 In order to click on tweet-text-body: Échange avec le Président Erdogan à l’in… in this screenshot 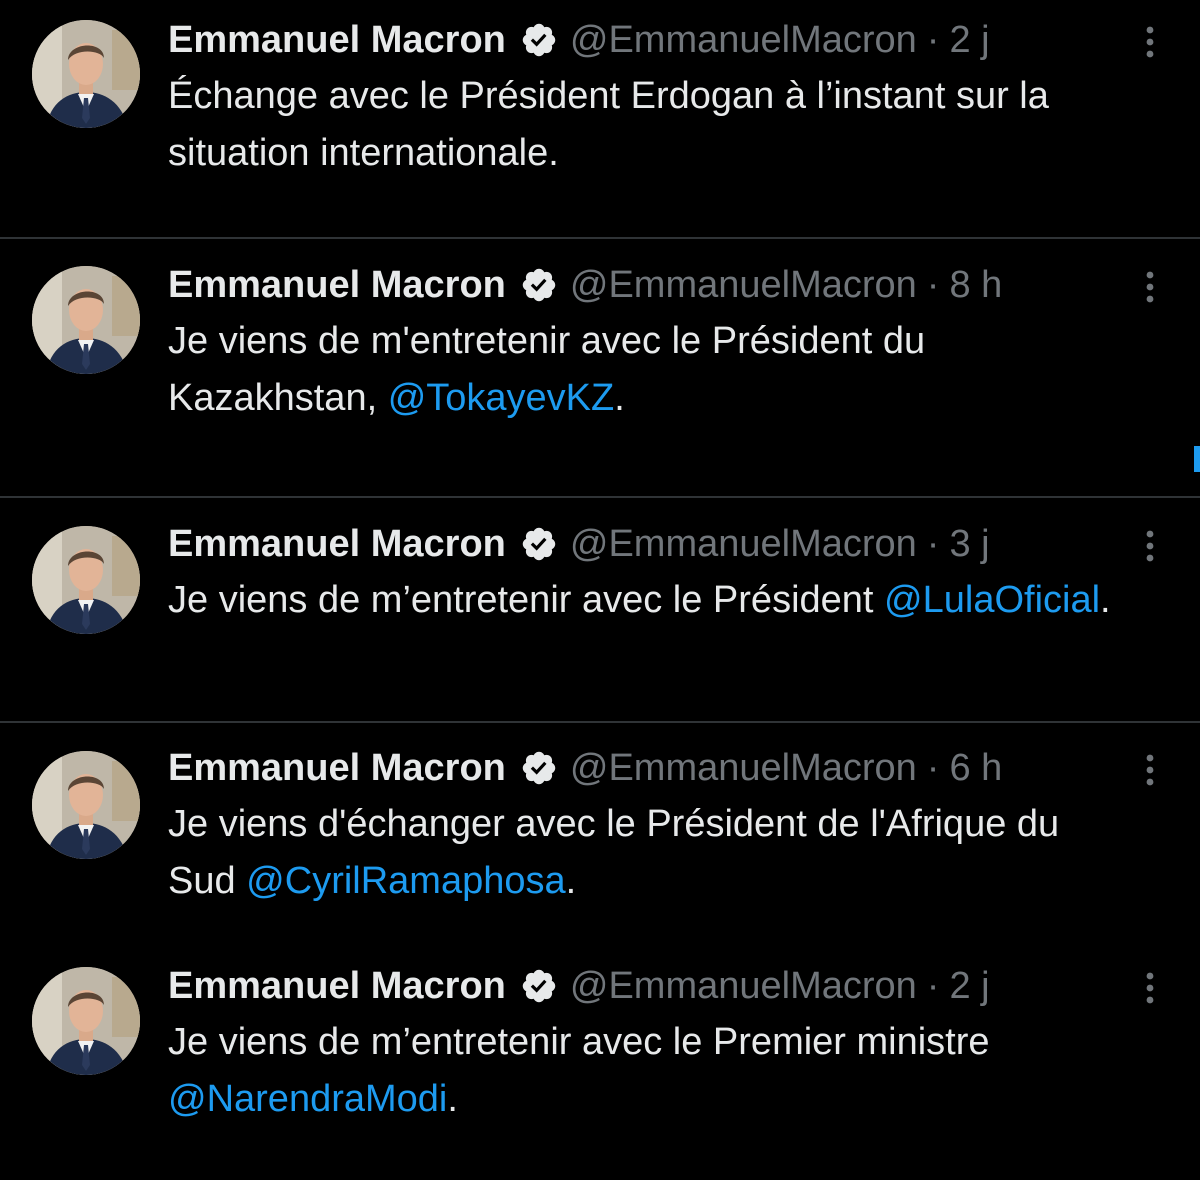, I will do `click(608, 124)`.